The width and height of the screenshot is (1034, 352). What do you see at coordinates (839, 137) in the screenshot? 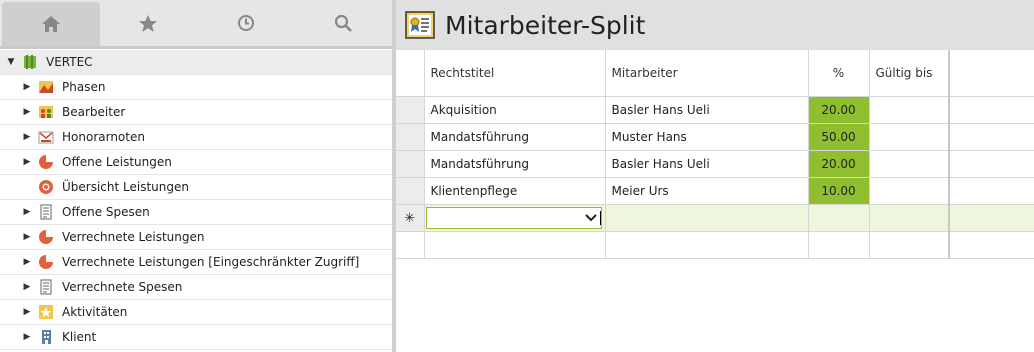
I see `cell-percent: 50.00` at bounding box center [839, 137].